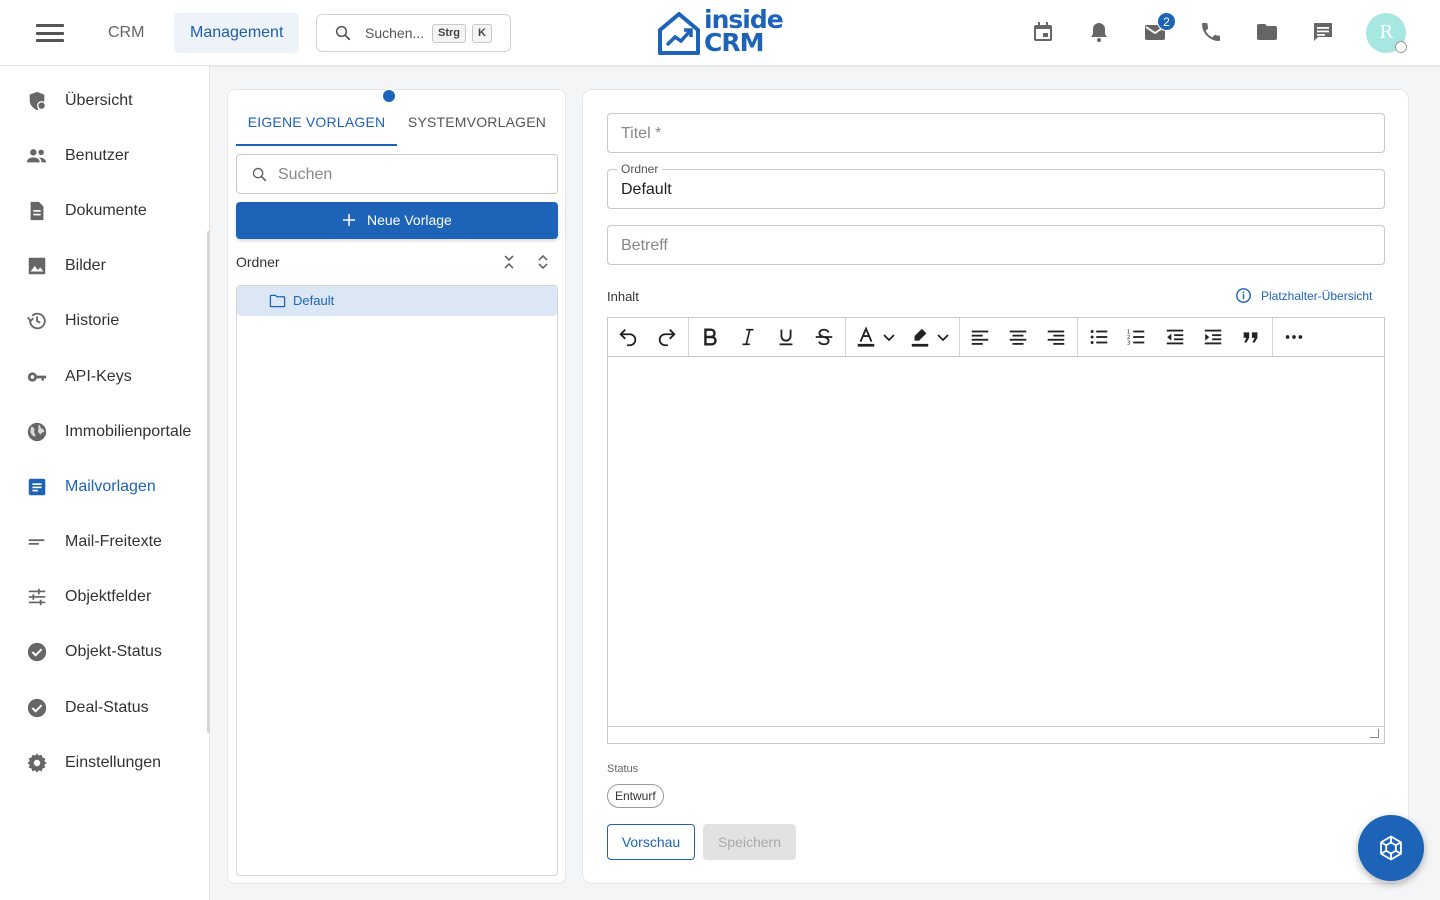 Image resolution: width=1440 pixels, height=900 pixels. I want to click on align-right-icon, so click(1056, 337).